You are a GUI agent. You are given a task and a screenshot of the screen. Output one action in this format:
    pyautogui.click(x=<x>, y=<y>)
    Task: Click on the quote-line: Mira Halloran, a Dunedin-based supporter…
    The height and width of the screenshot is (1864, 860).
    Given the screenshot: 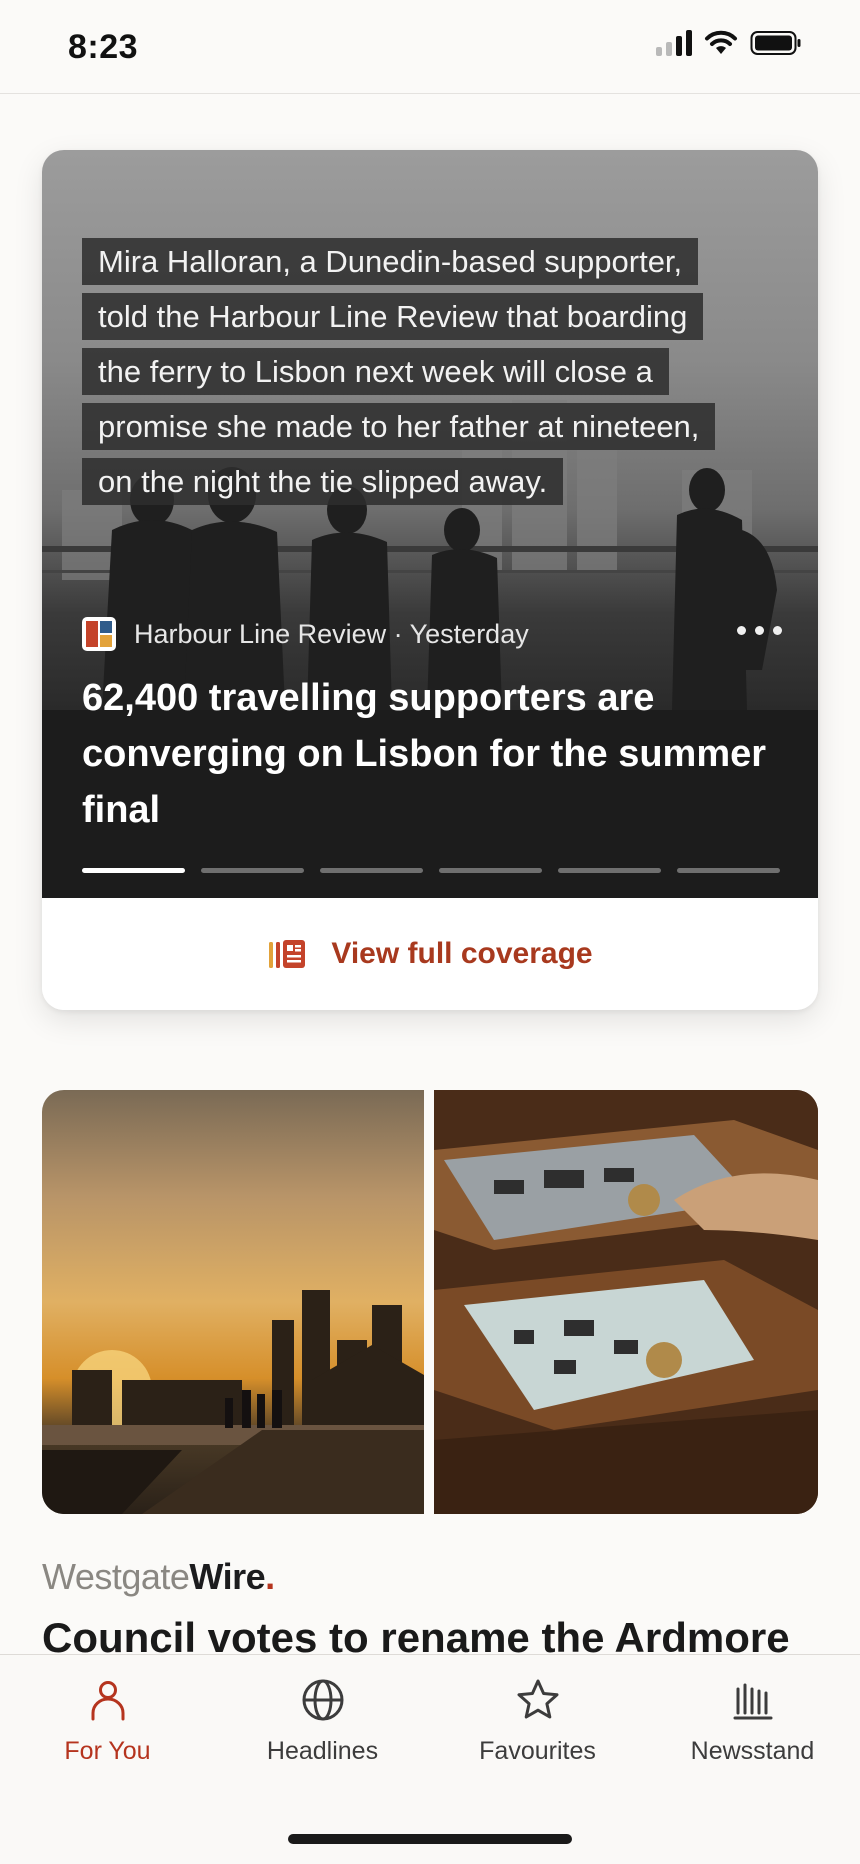 What is the action you would take?
    pyautogui.click(x=390, y=261)
    